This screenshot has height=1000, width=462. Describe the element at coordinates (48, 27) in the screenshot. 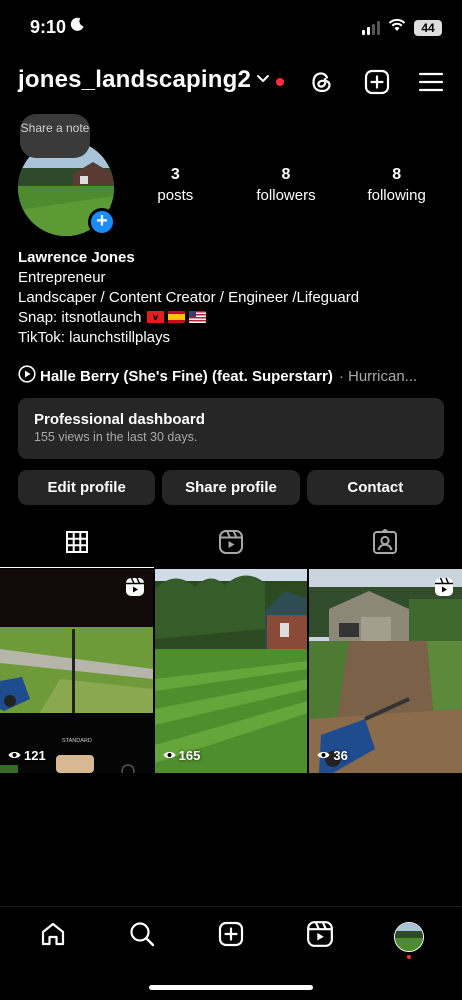

I see `clock: 9:10` at that location.